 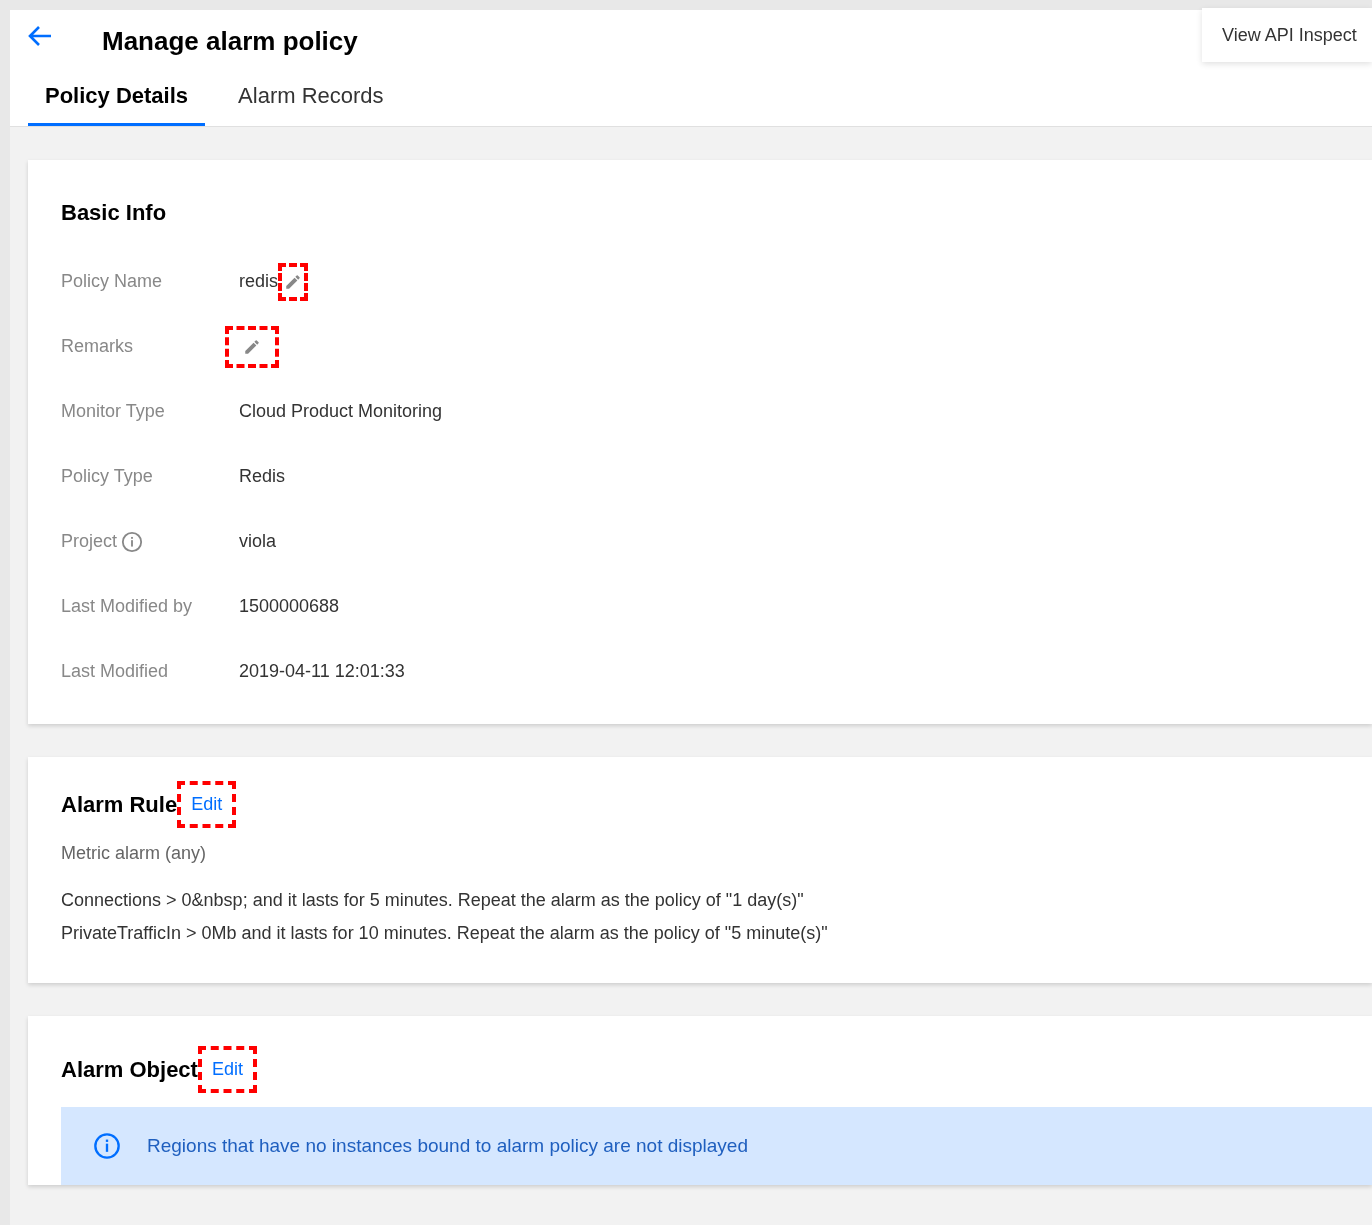 What do you see at coordinates (114, 213) in the screenshot?
I see `section-title: Basic Info` at bounding box center [114, 213].